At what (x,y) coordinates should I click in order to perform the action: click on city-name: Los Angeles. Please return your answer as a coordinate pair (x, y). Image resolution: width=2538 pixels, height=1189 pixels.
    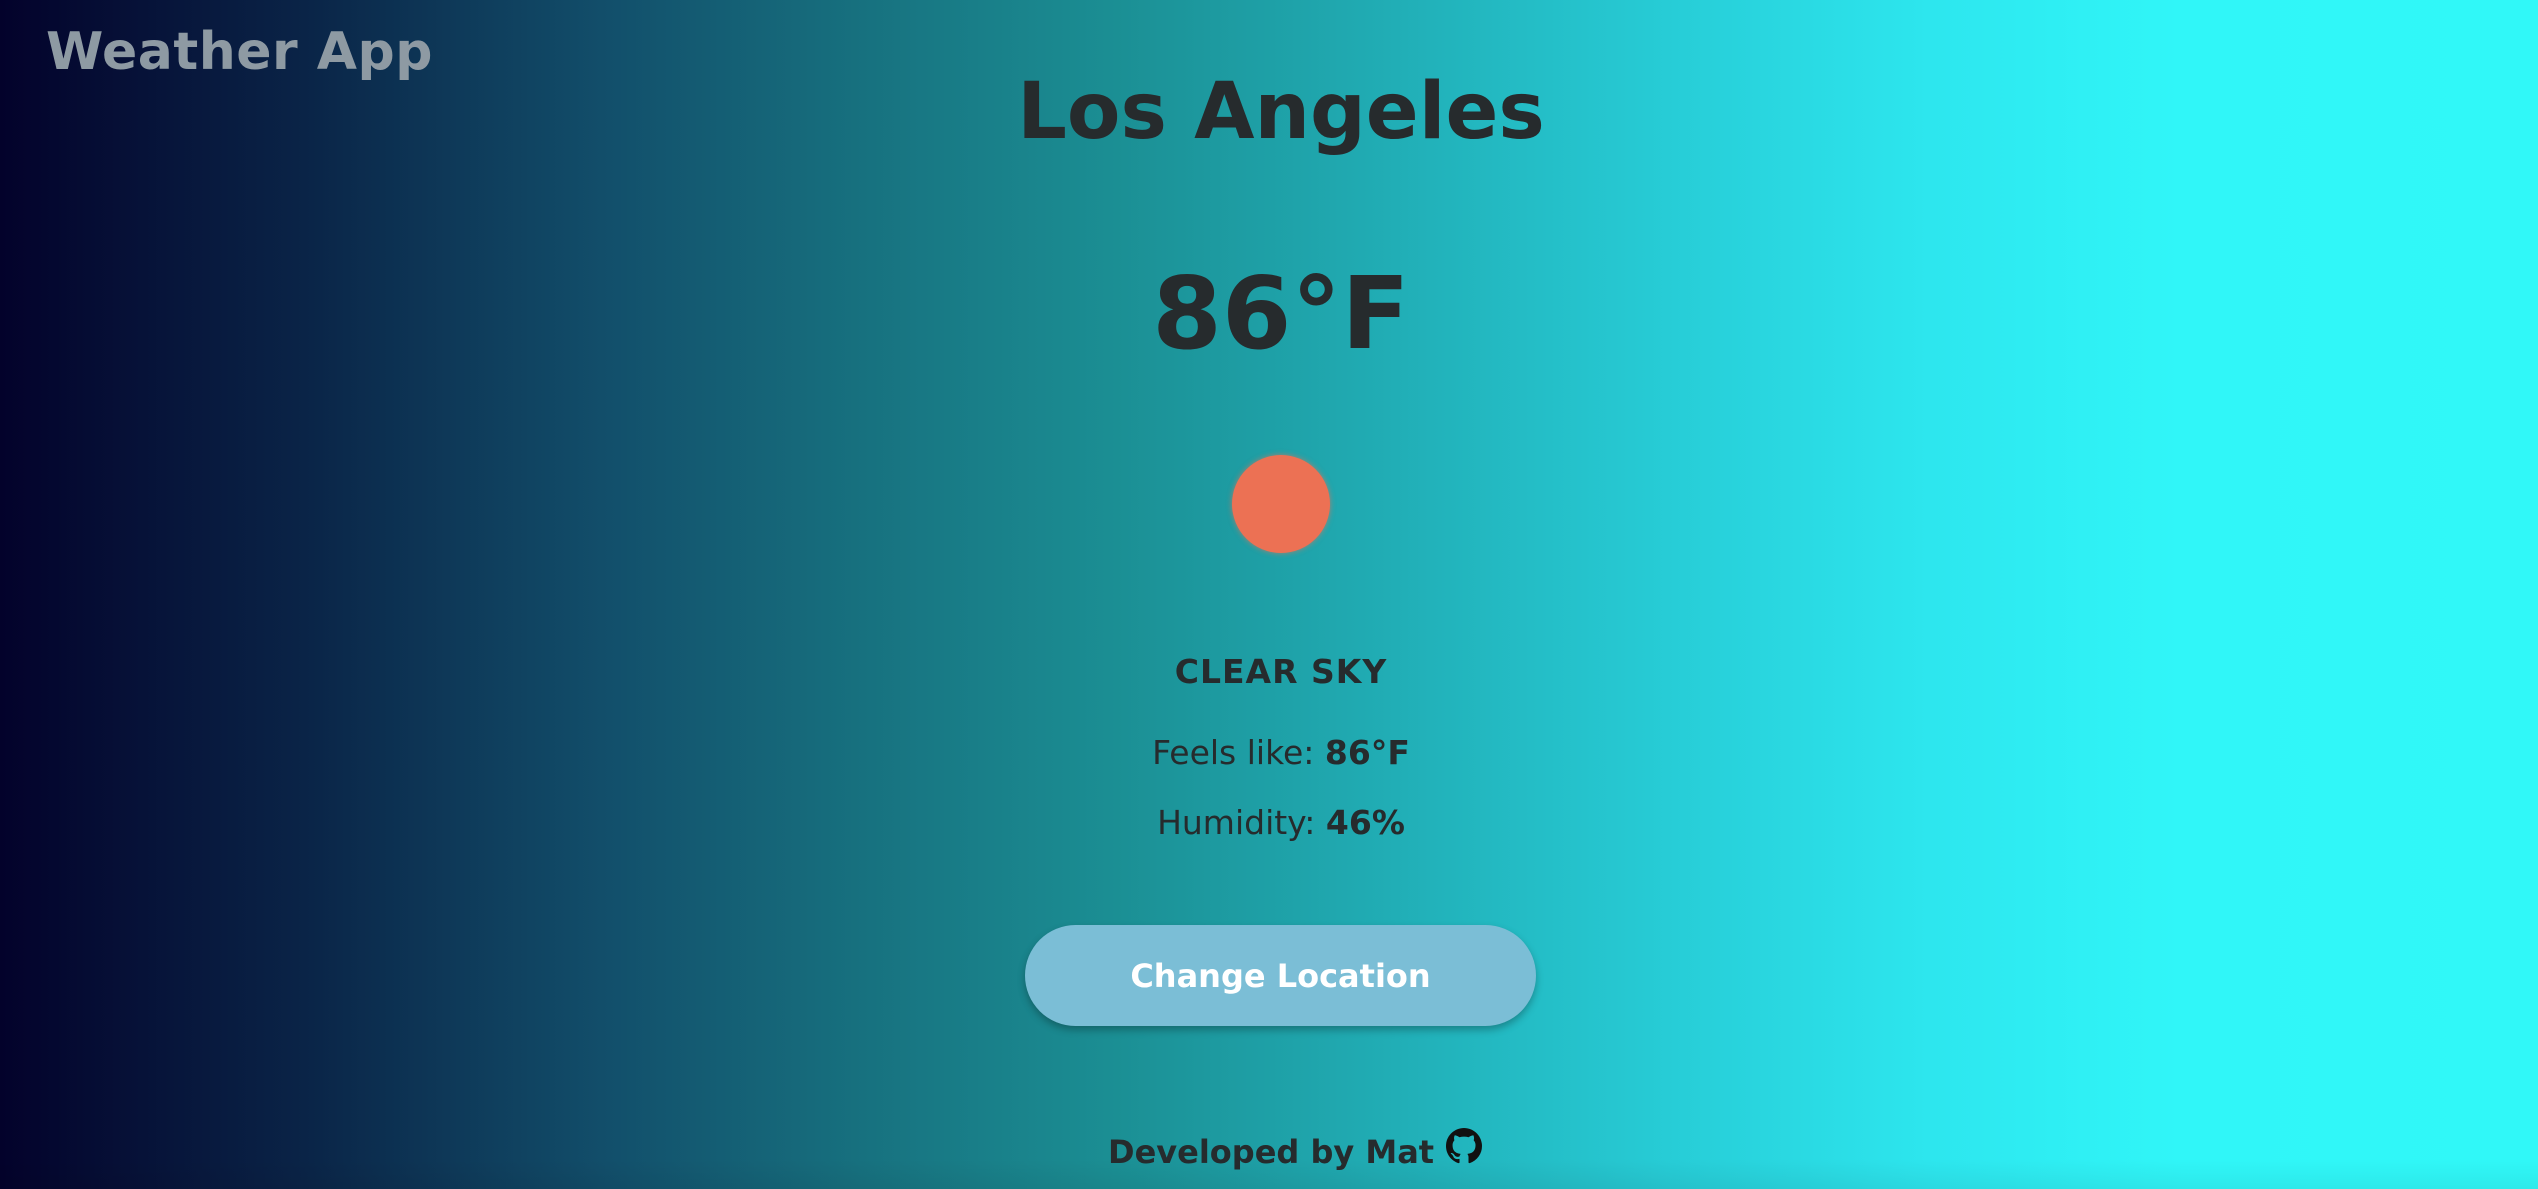
    Looking at the image, I should click on (1281, 112).